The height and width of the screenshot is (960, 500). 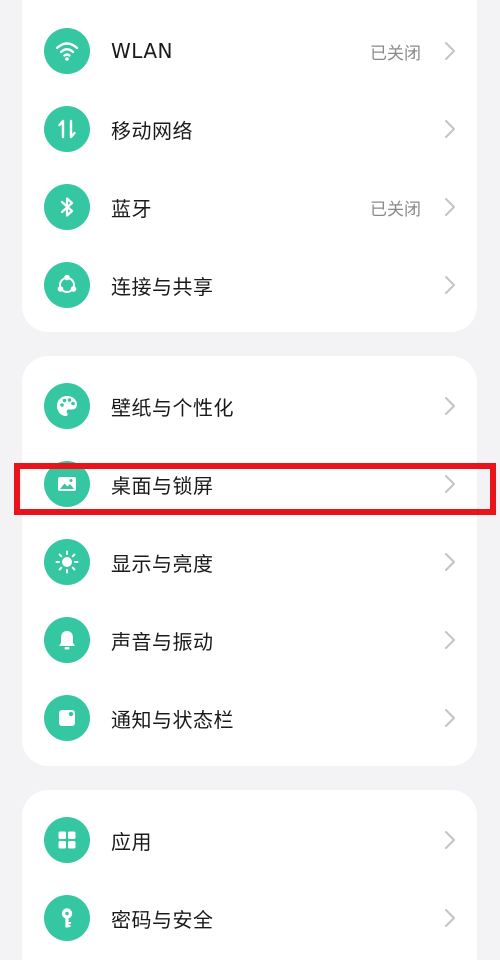 I want to click on settings-item-label: 移动网络, so click(x=152, y=130).